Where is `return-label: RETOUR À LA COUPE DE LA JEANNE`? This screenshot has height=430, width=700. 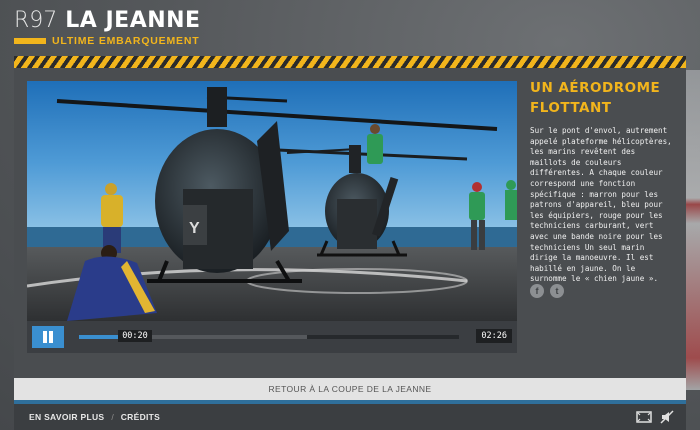
return-label: RETOUR À LA COUPE DE LA JEANNE is located at coordinates (350, 389).